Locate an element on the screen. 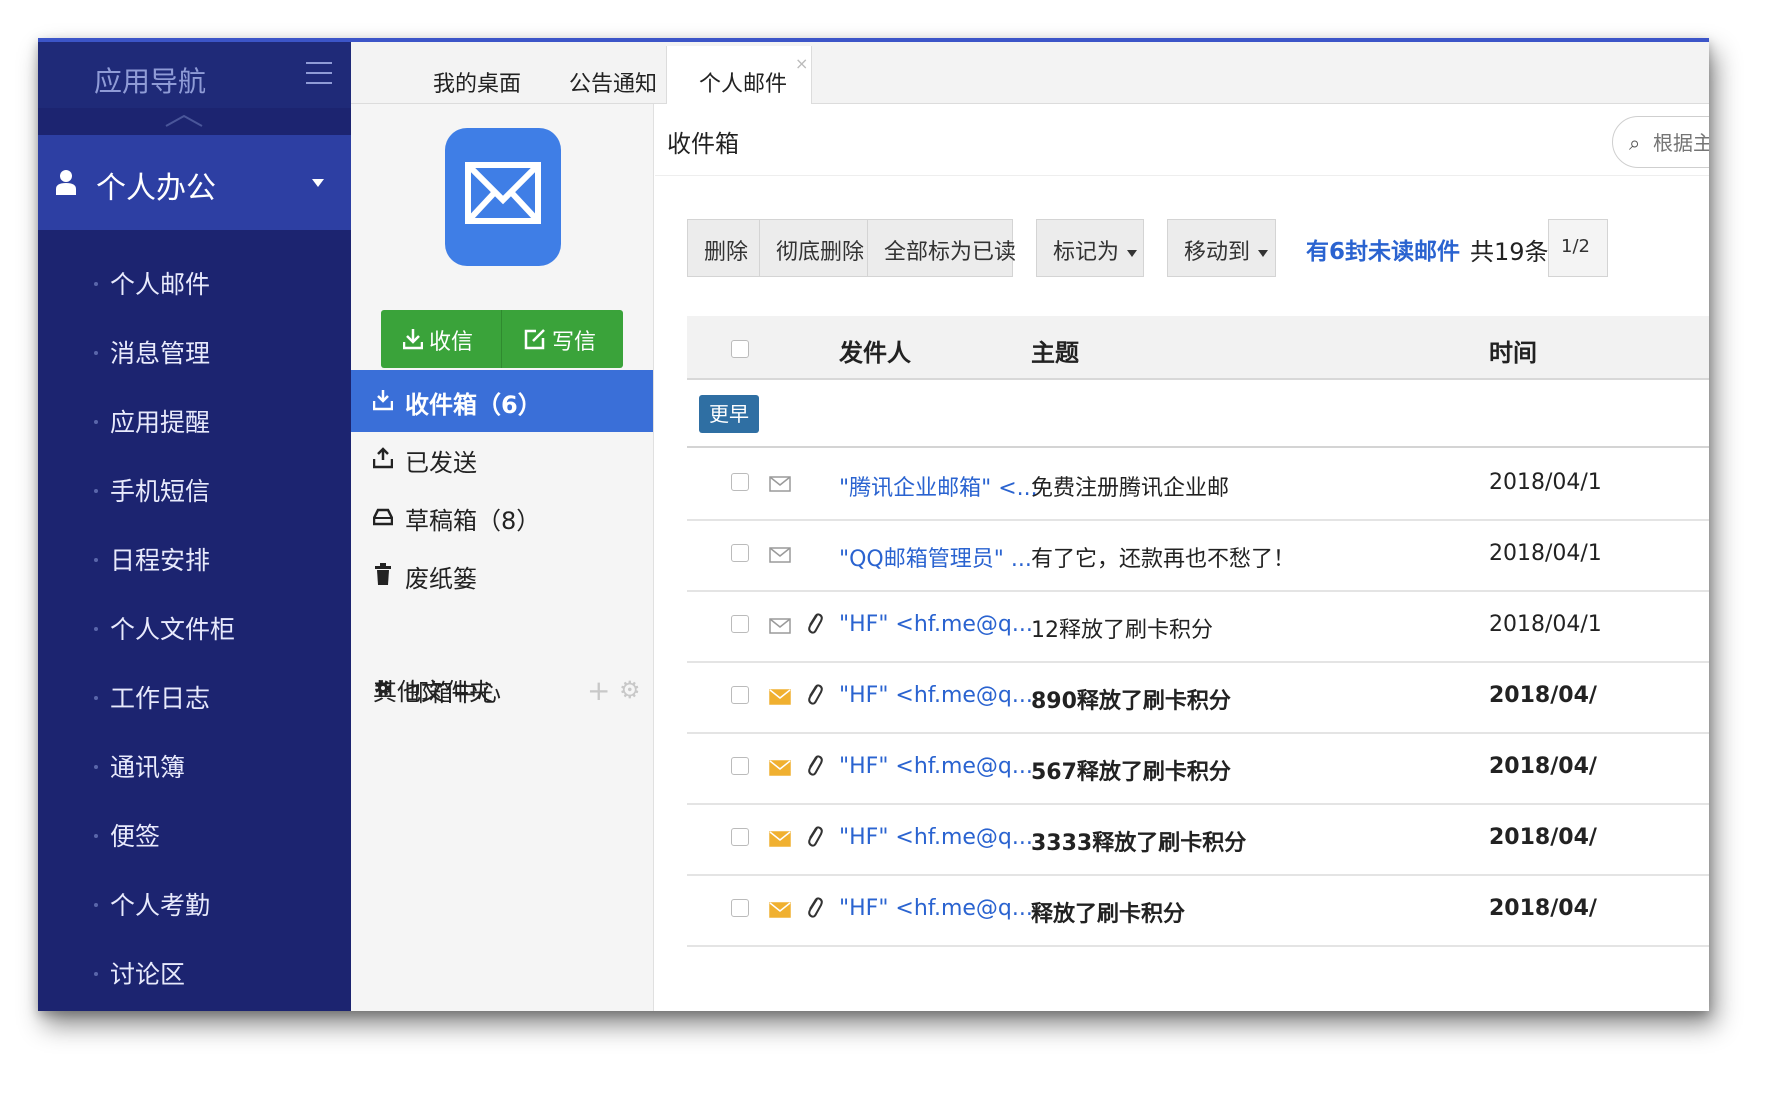 Image resolution: width=1783 pixels, height=1097 pixels. close-icon: × is located at coordinates (801, 63).